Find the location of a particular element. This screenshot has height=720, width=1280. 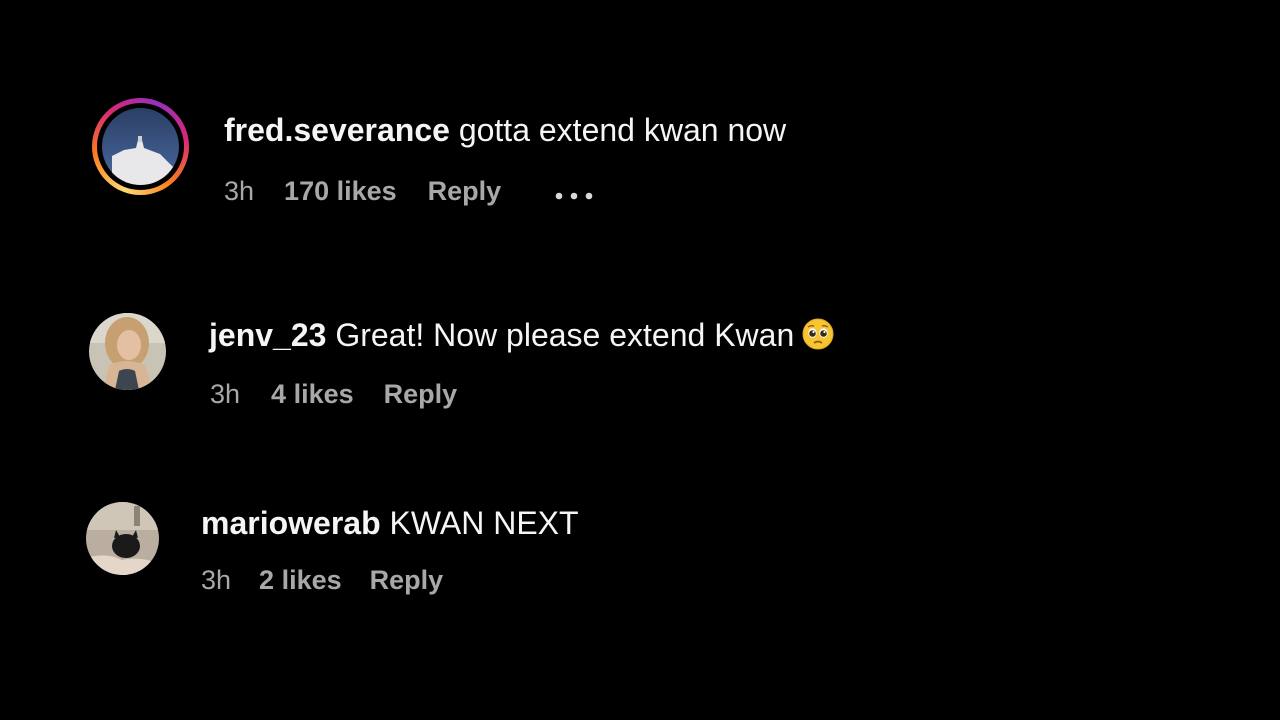

comment-text: Great! Now please extend Kwan is located at coordinates (565, 335).